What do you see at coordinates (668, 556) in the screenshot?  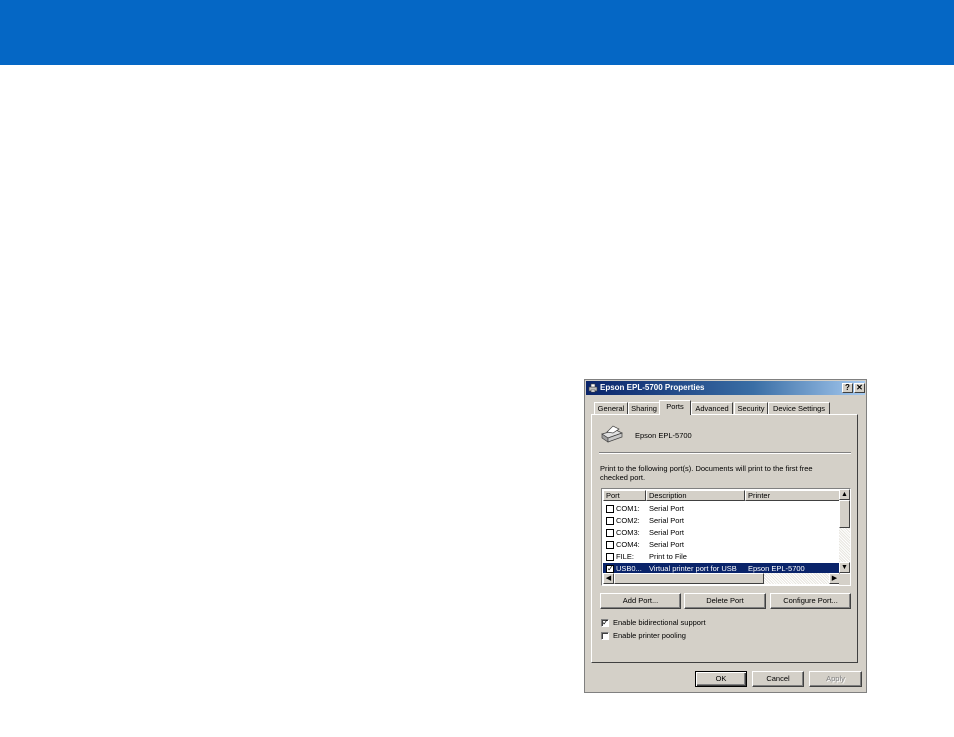 I see `port-description: Print to File` at bounding box center [668, 556].